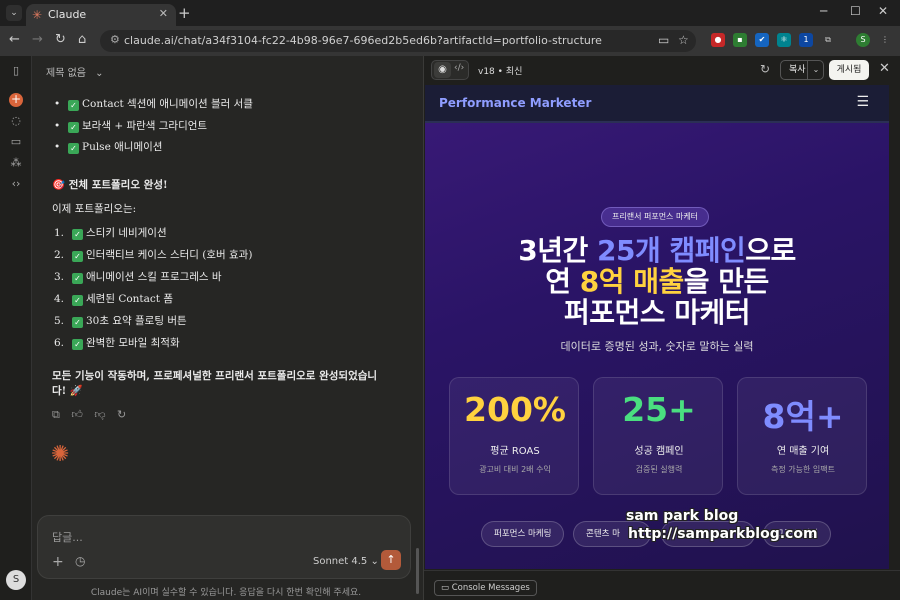 The height and width of the screenshot is (600, 900). Describe the element at coordinates (16, 100) in the screenshot. I see `new-chat-icon: +` at that location.